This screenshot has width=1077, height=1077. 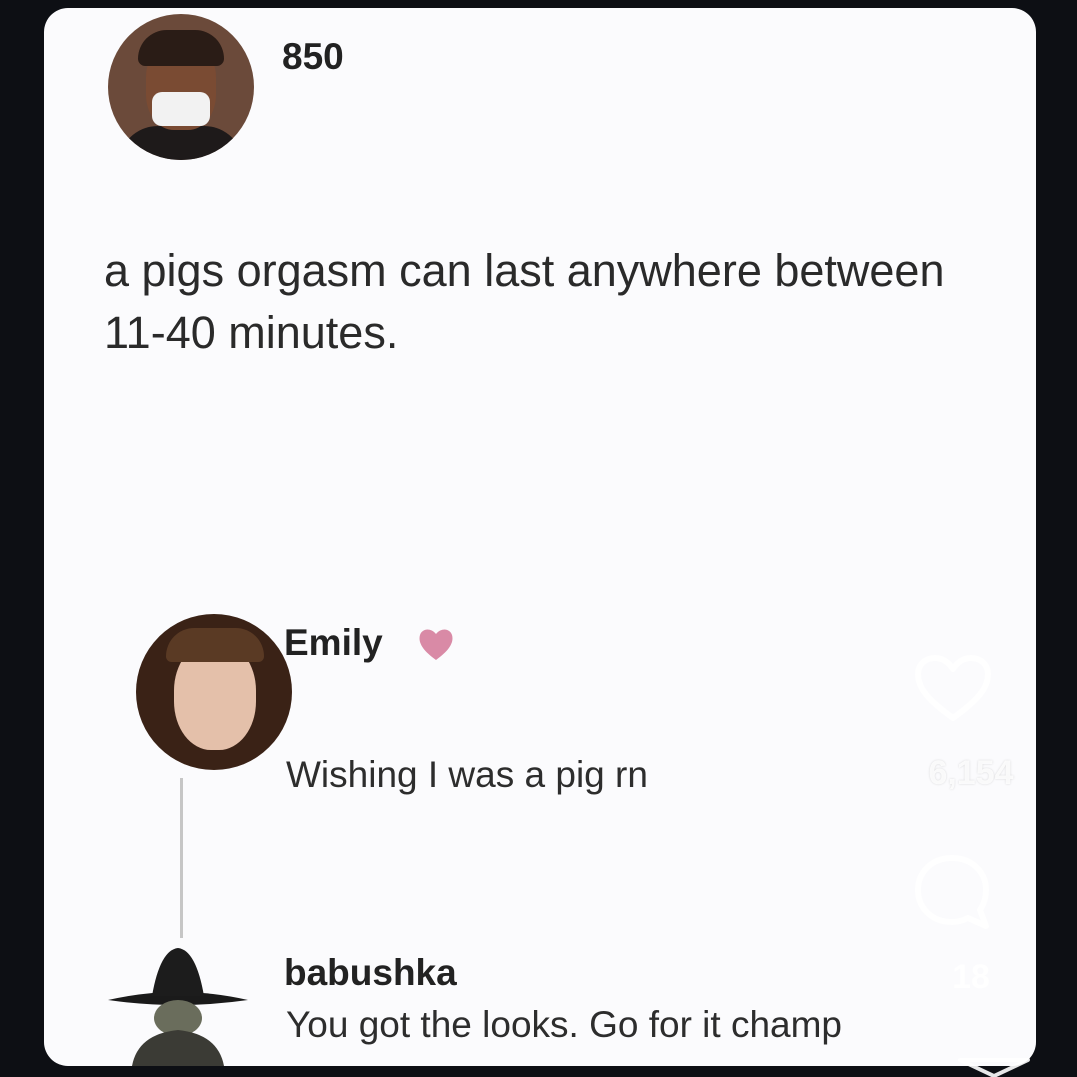 I want to click on speech-bubble-icon, so click(x=952, y=892).